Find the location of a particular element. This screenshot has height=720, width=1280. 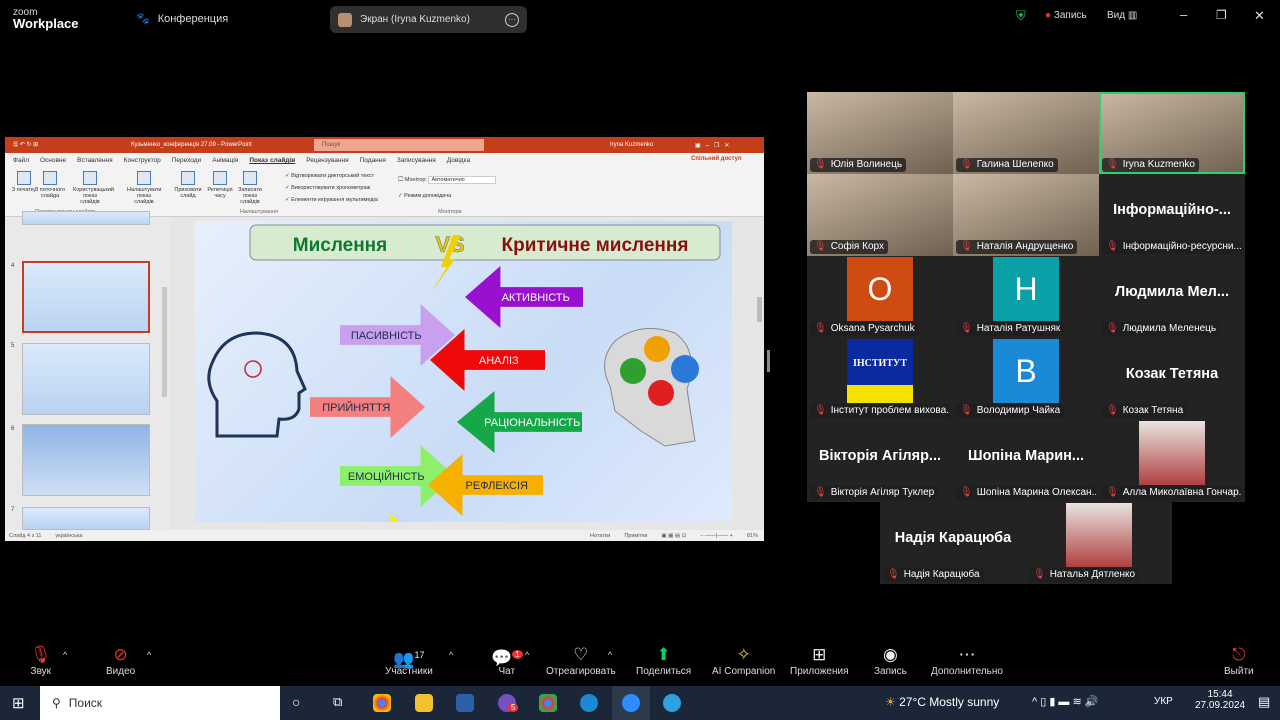

participant-tile: Людмила Мел... 🎙︎ Людмила Меленець is located at coordinates (1172, 297).